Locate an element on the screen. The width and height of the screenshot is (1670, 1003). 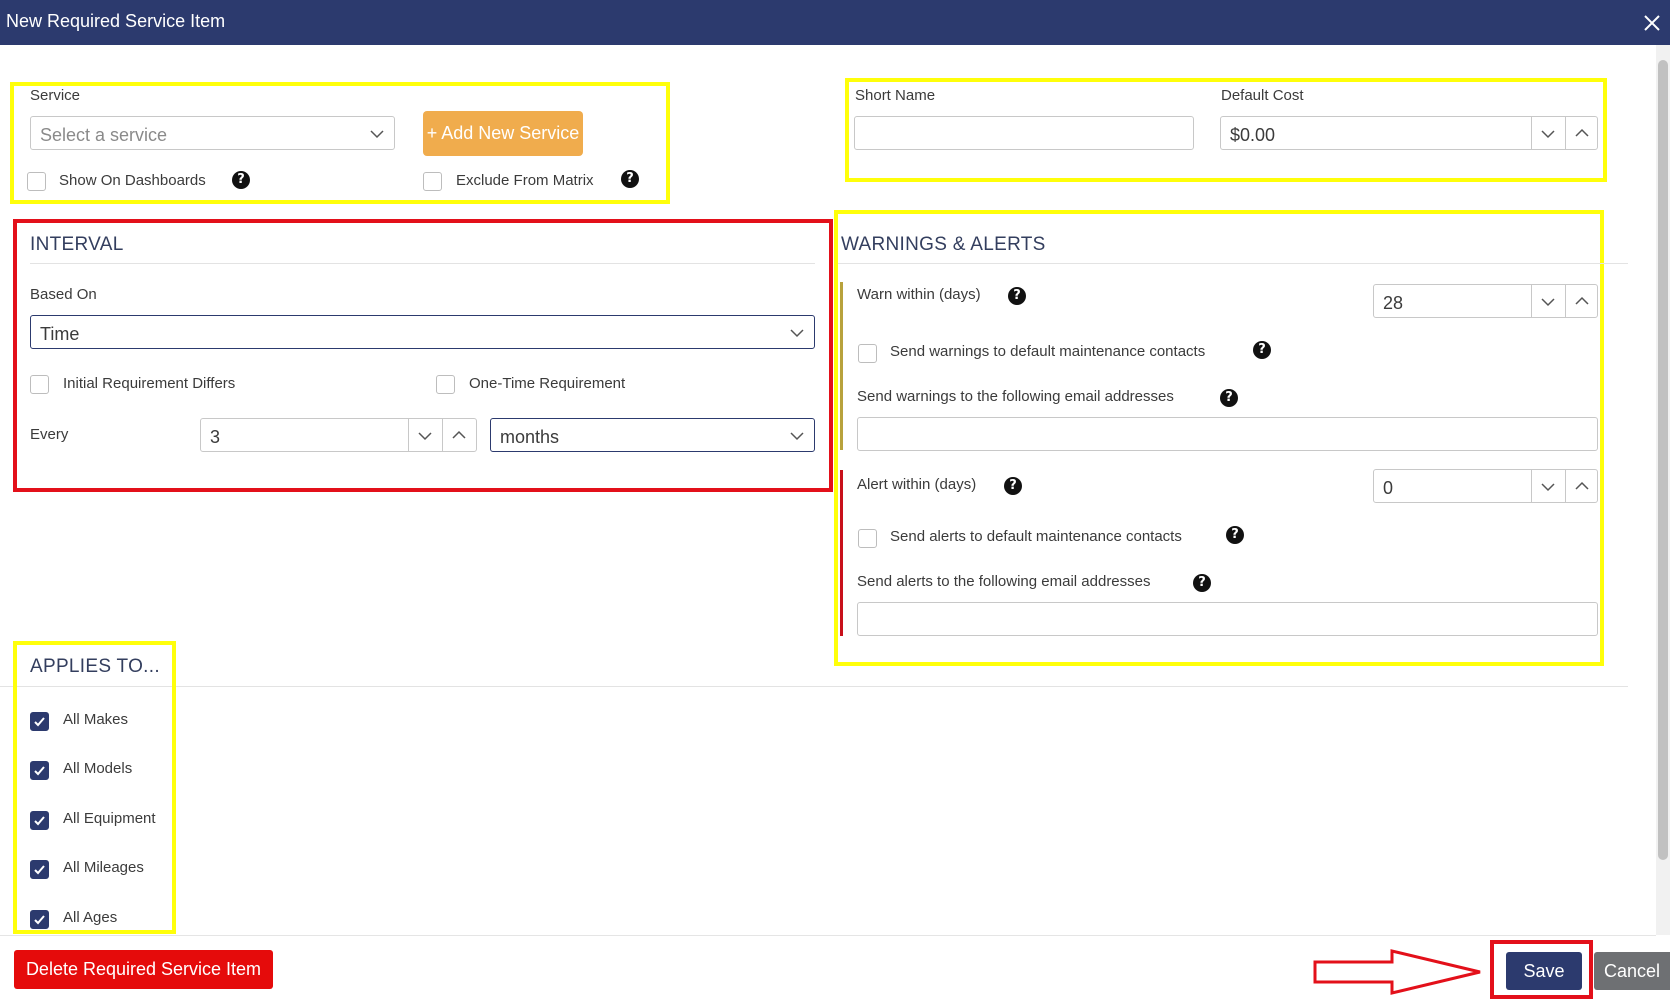
delete-required-service-item-button: Delete Required Service Item is located at coordinates (143, 969).